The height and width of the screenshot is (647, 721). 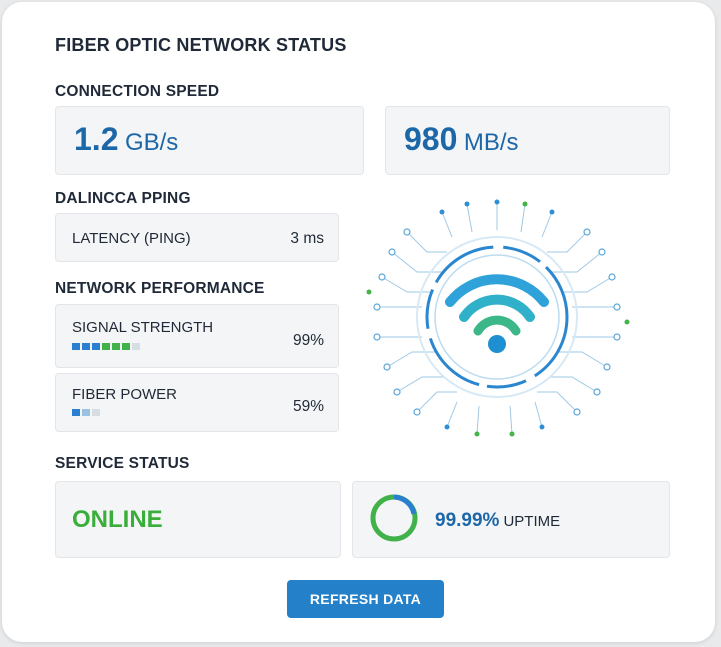 What do you see at coordinates (151, 142) in the screenshot?
I see `download-speed-unit: GB/s` at bounding box center [151, 142].